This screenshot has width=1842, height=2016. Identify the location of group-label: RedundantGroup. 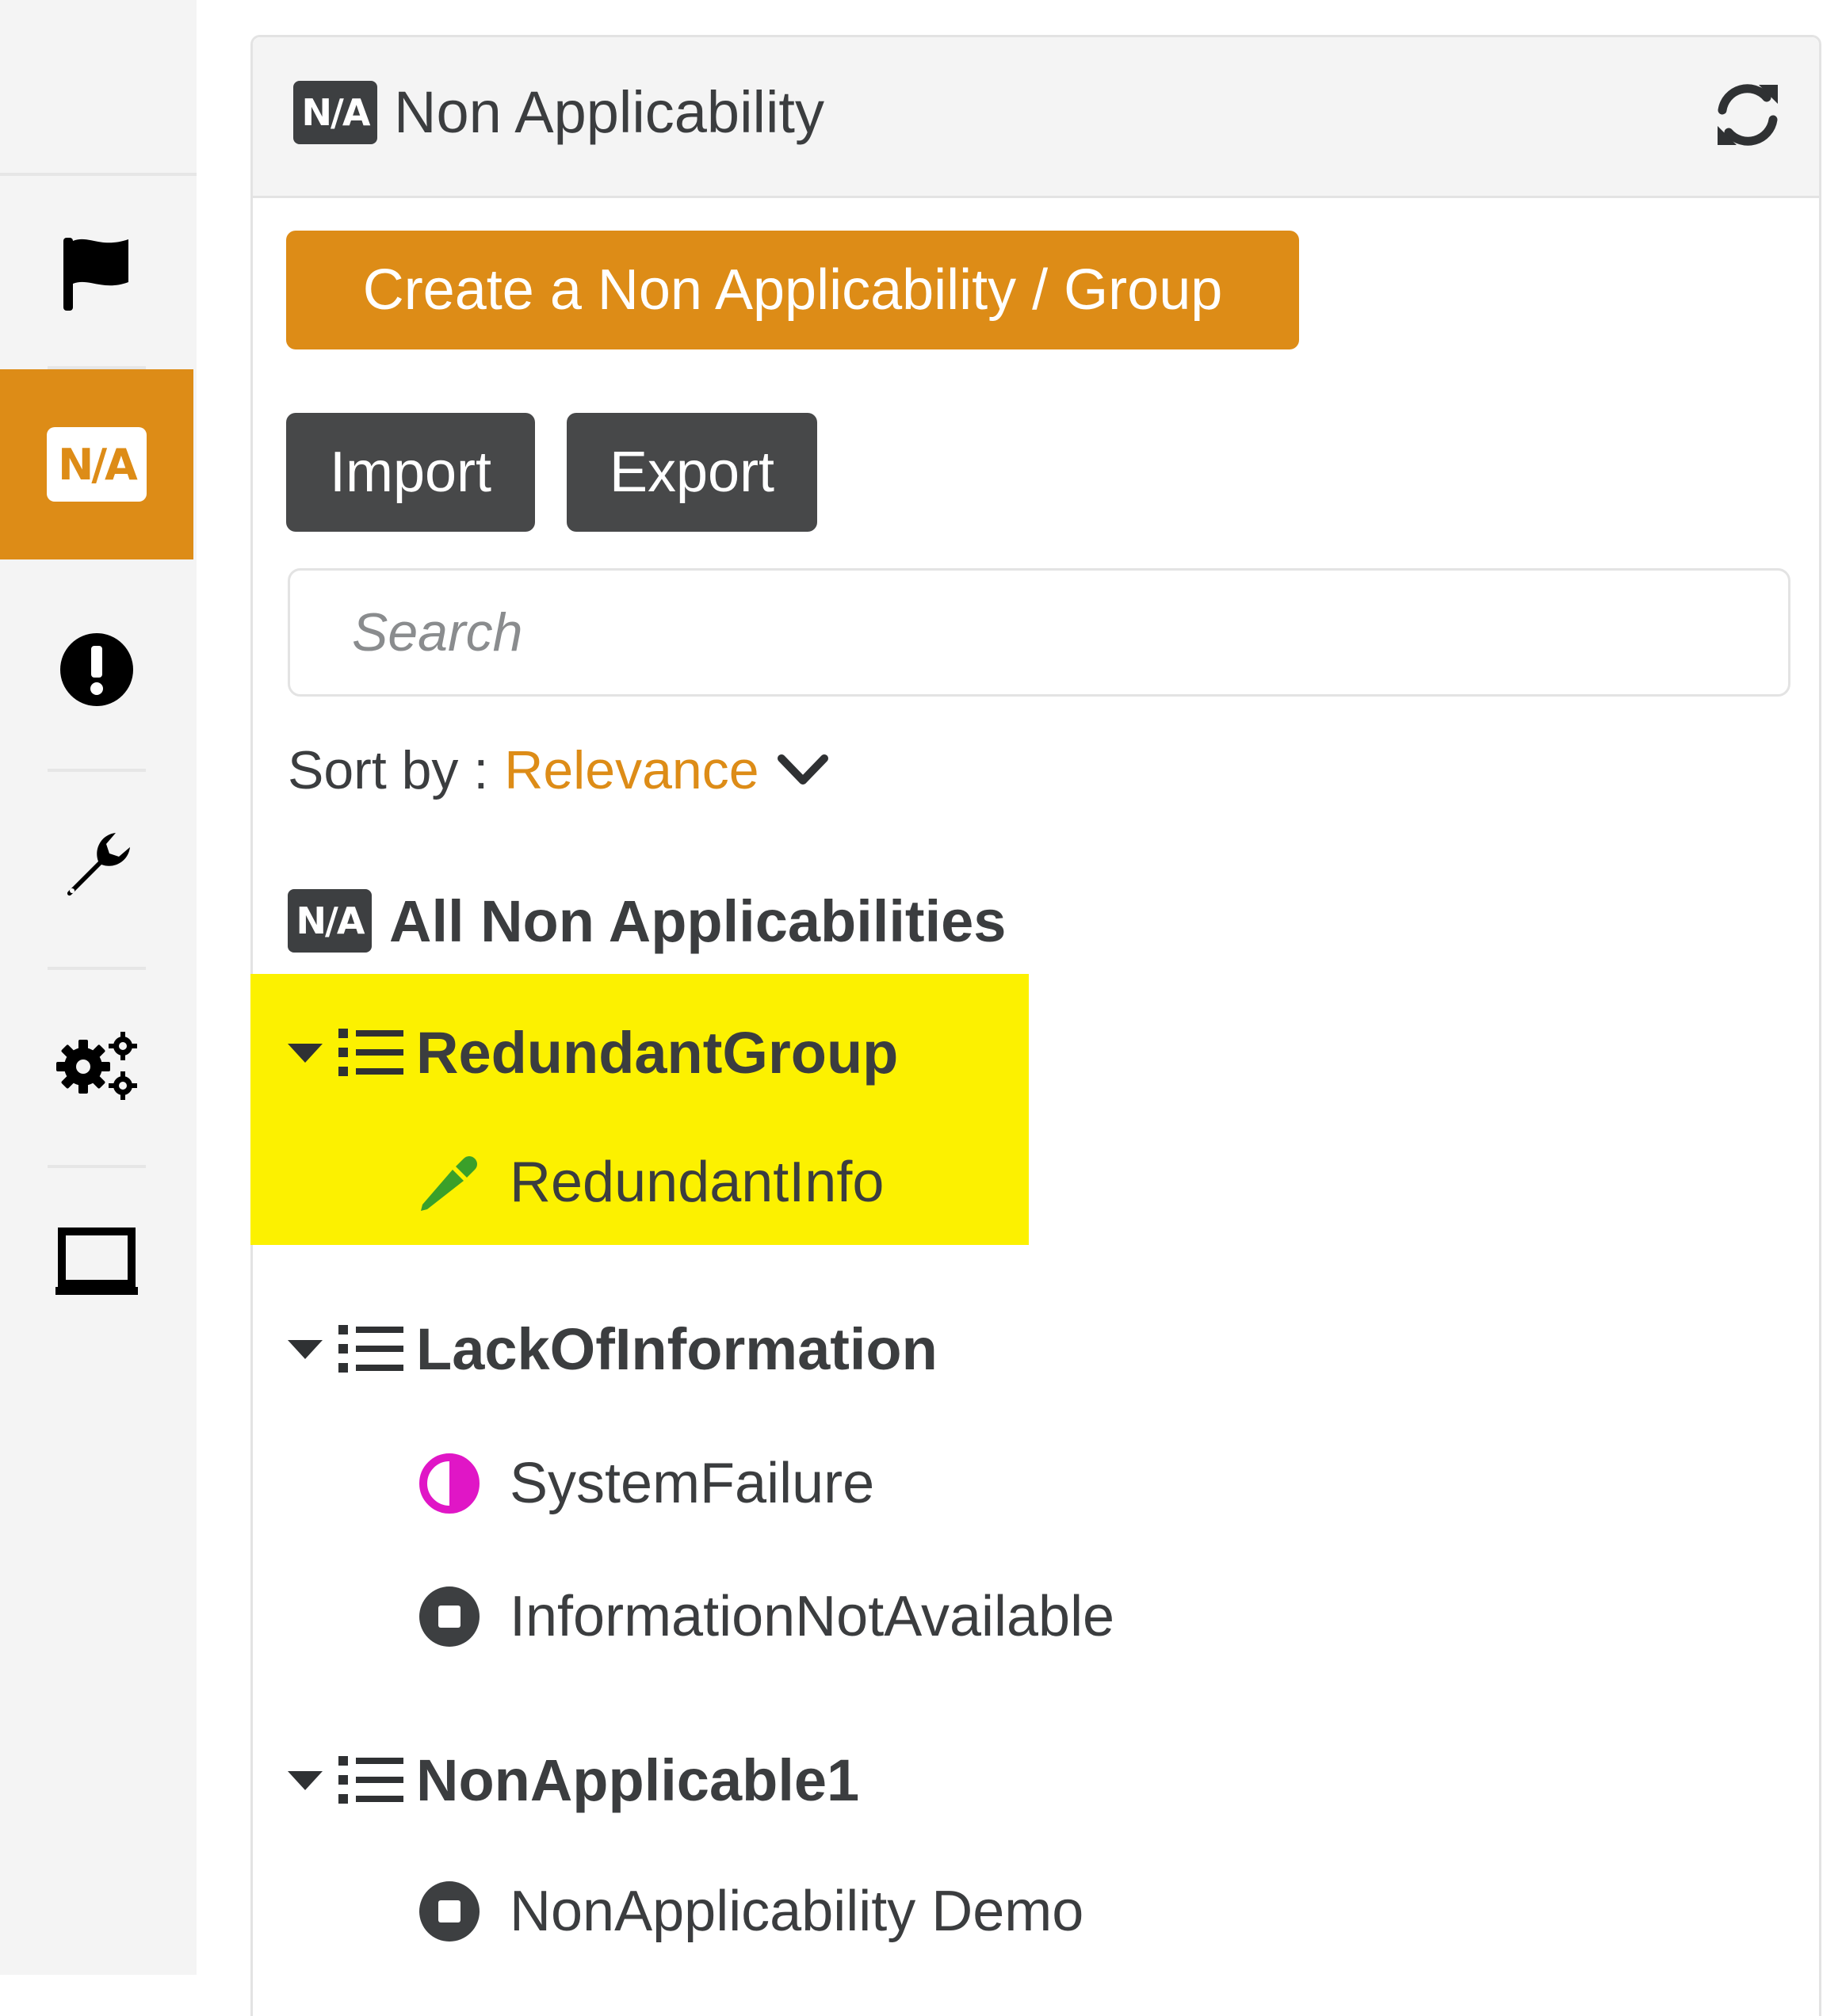
(657, 1052).